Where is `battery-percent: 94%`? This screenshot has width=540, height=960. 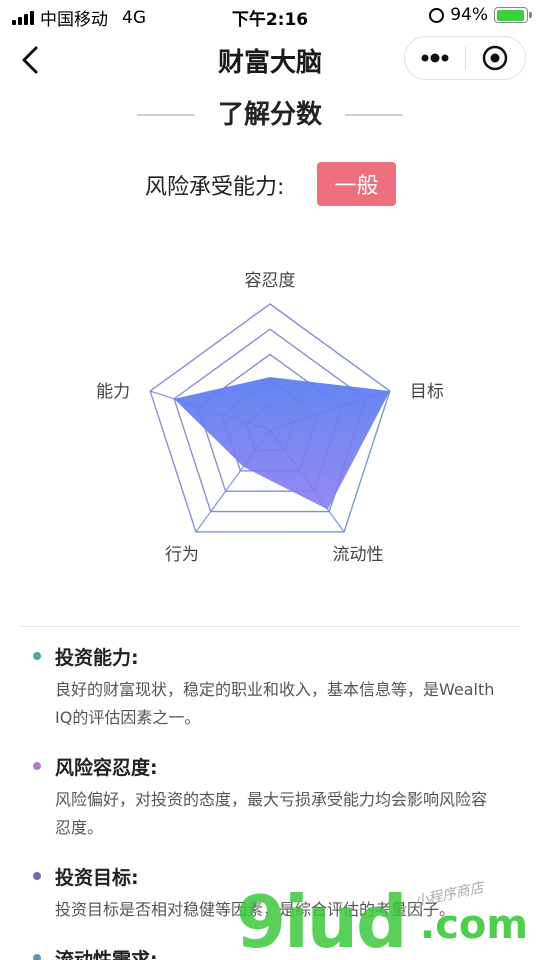 battery-percent: 94% is located at coordinates (469, 15).